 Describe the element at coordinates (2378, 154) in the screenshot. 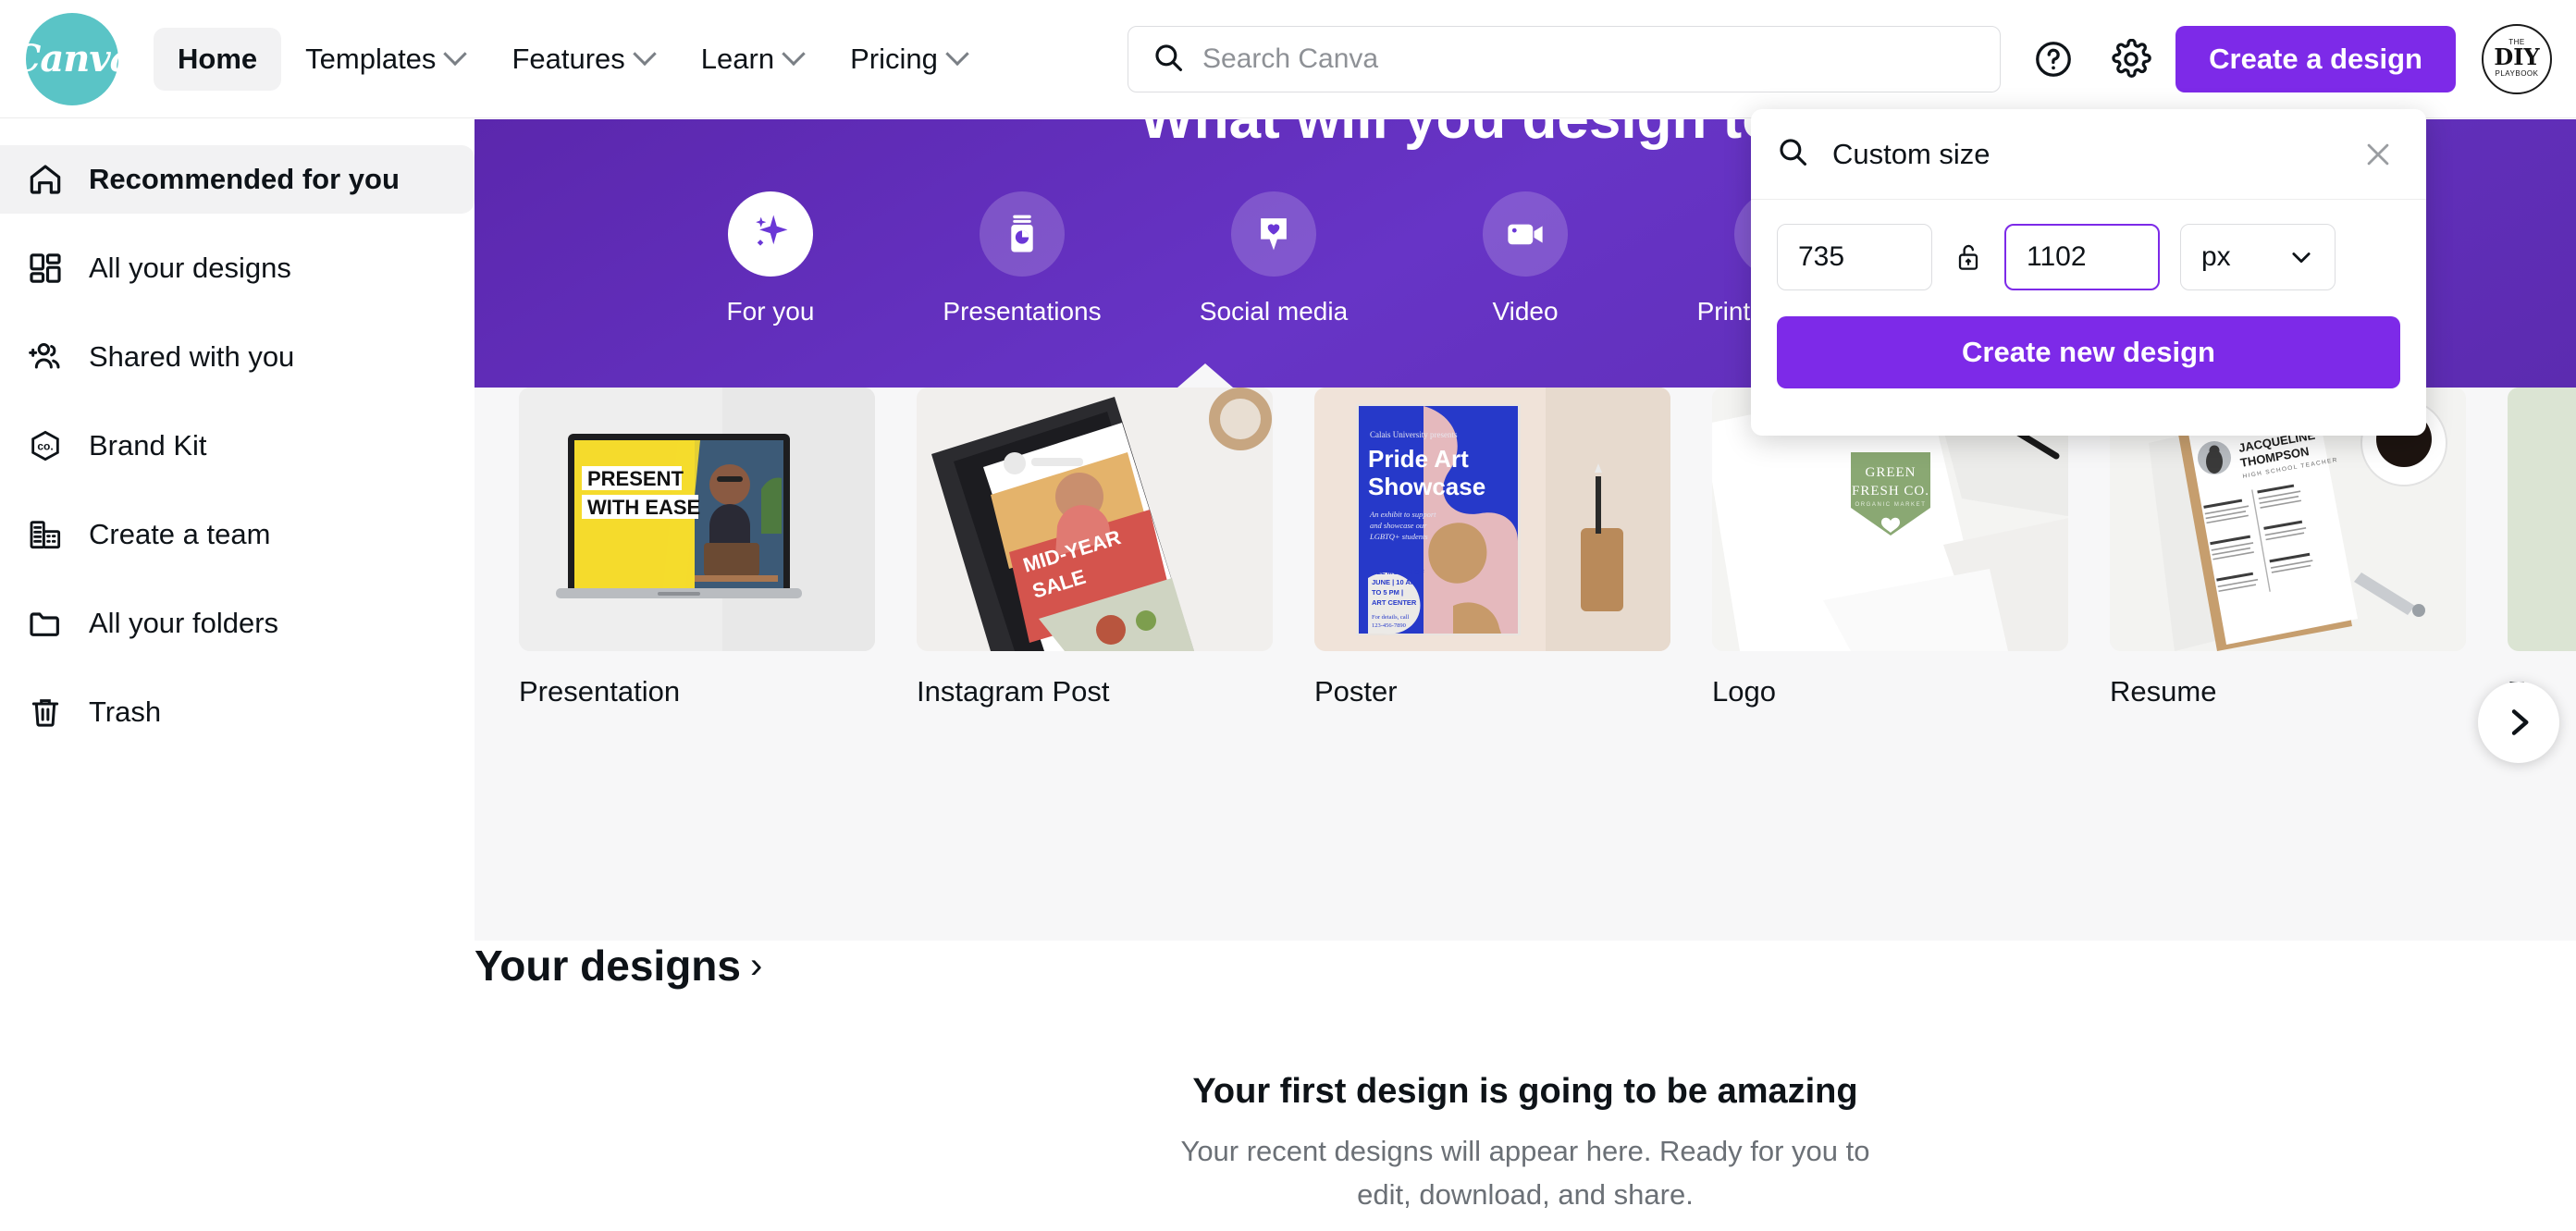

I see `close-icon` at that location.